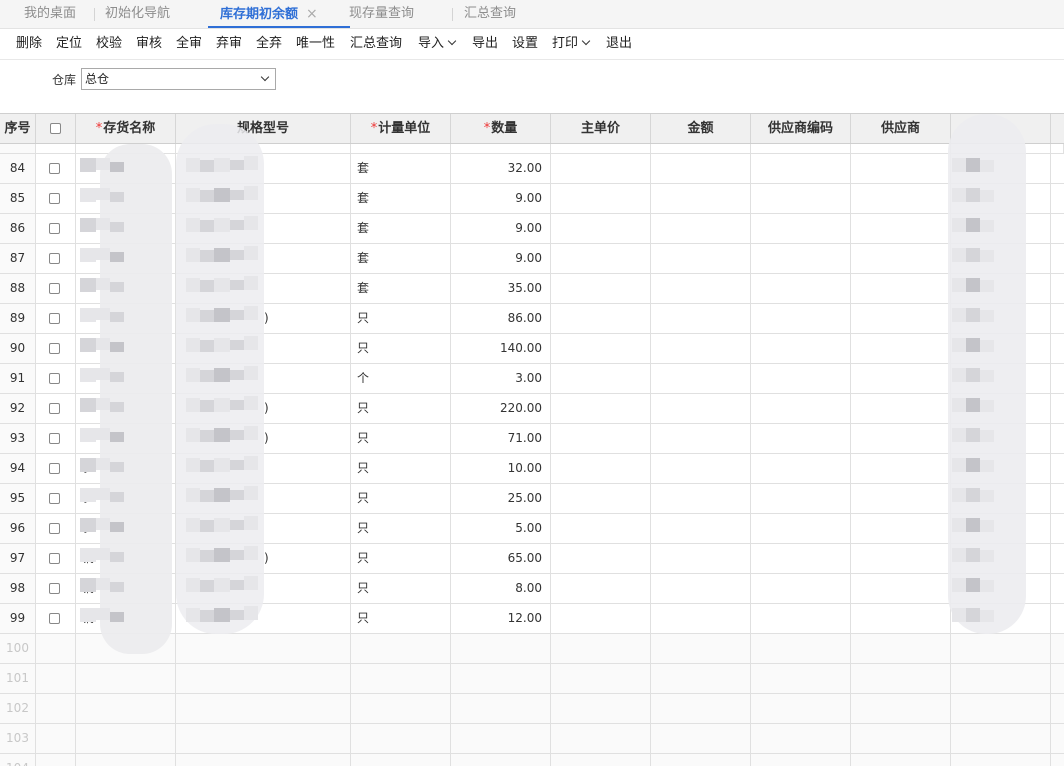 This screenshot has width=1064, height=766. Describe the element at coordinates (501, 588) in the screenshot. I see `cell-qty: 8.00` at that location.